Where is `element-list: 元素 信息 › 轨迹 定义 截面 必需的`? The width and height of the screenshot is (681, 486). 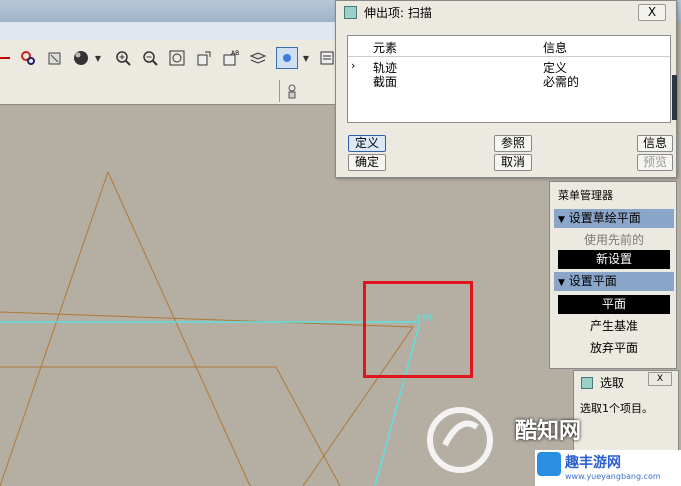 element-list: 元素 信息 › 轨迹 定义 截面 必需的 is located at coordinates (509, 79).